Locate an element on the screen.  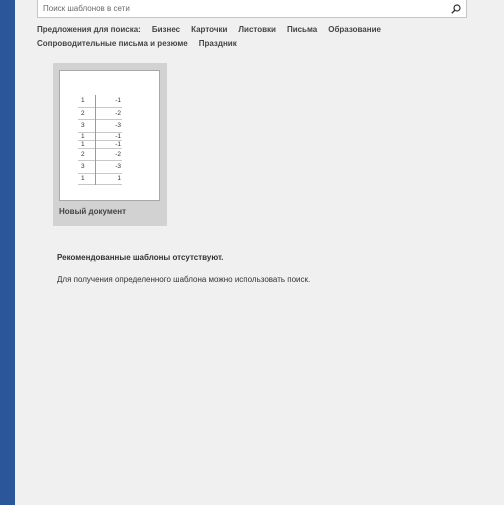
search-icon is located at coordinates (456, 8).